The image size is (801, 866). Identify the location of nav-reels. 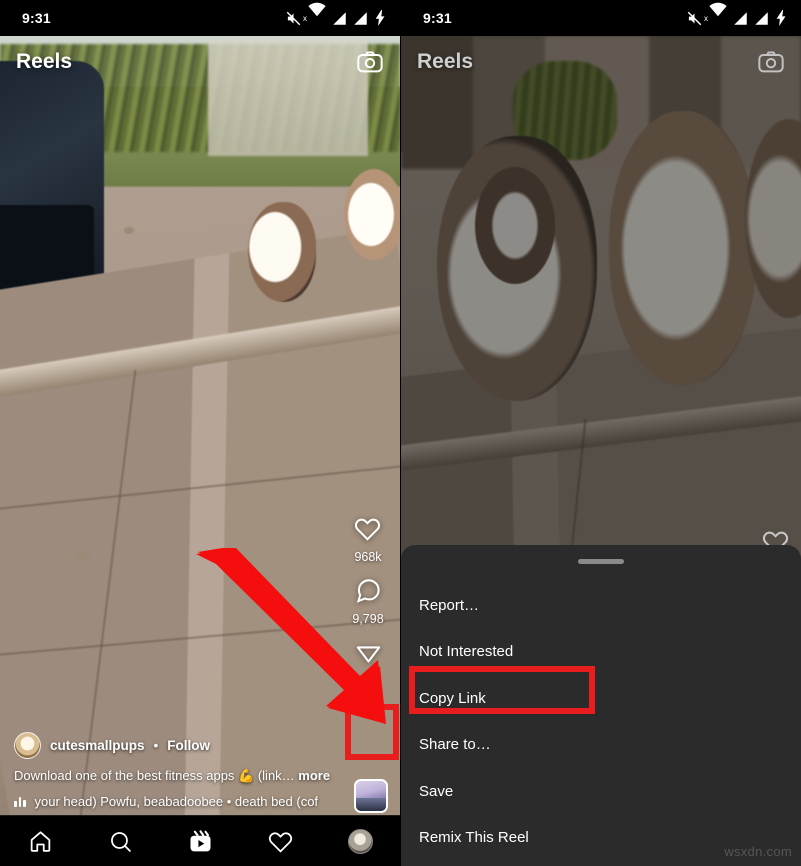
(200, 841).